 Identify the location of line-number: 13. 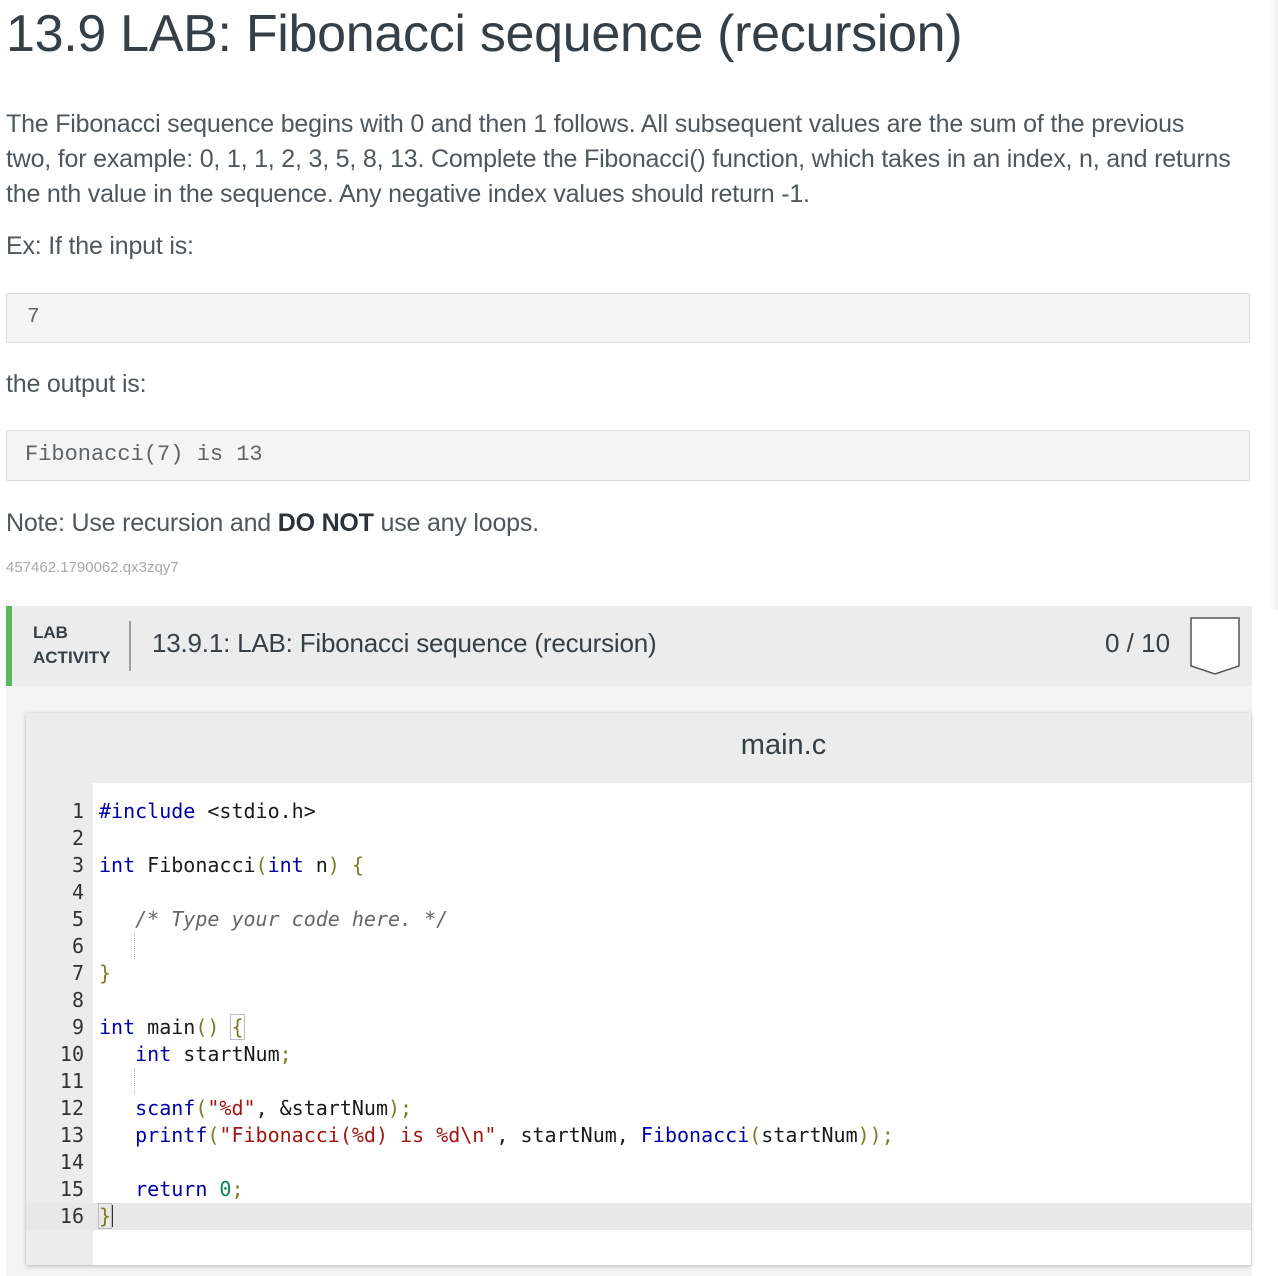
(71, 1135).